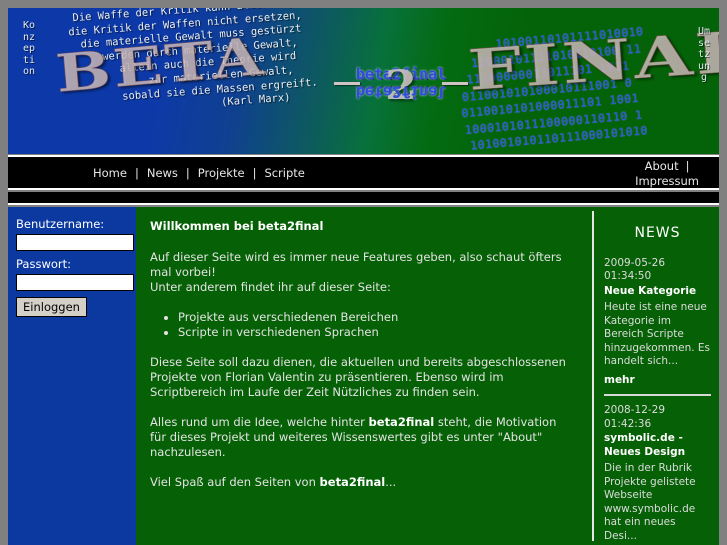  Describe the element at coordinates (51, 307) in the screenshot. I see `login-button: Einloggen` at that location.